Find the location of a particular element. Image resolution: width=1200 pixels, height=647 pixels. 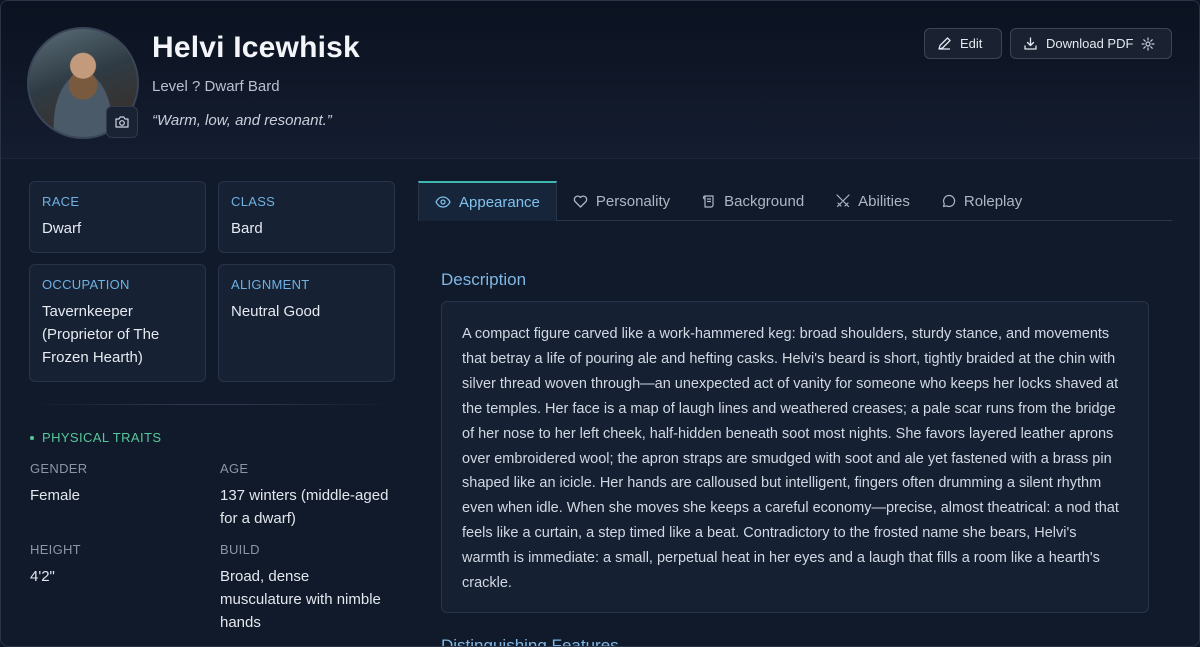

gear-icon is located at coordinates (1148, 43).